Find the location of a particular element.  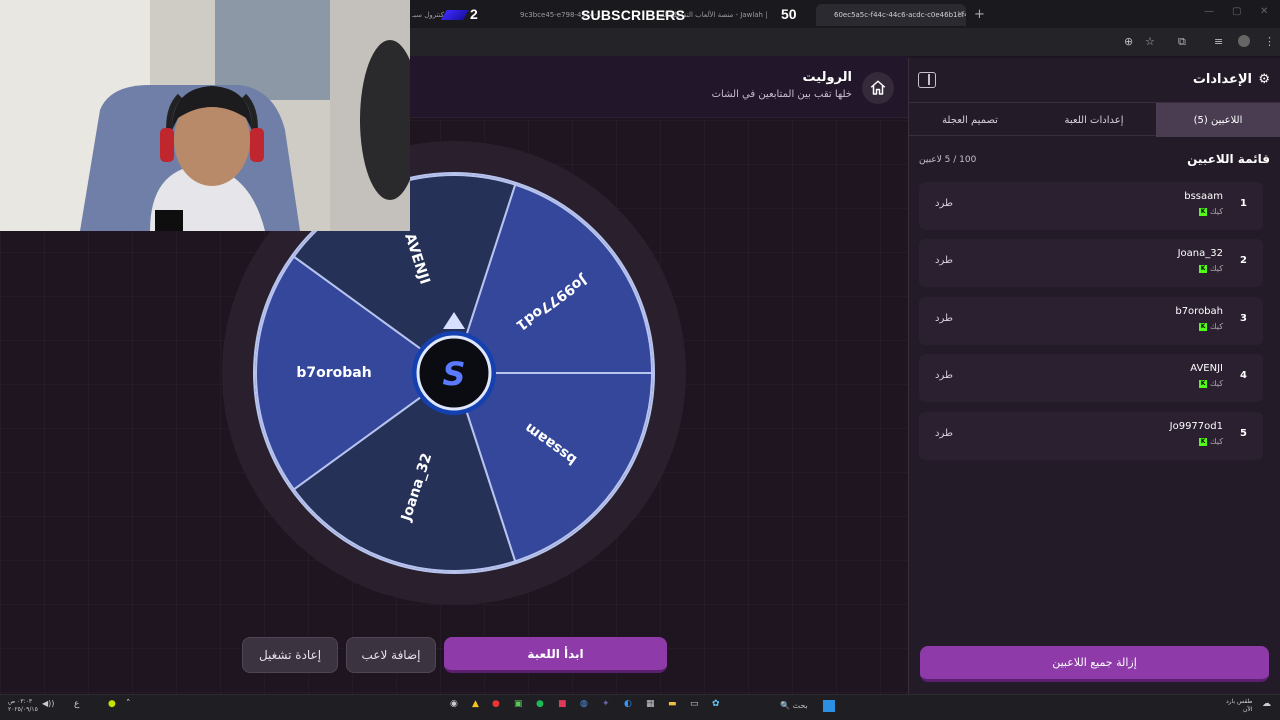

taskbar-search: بحث 🔍 is located at coordinates (794, 705).